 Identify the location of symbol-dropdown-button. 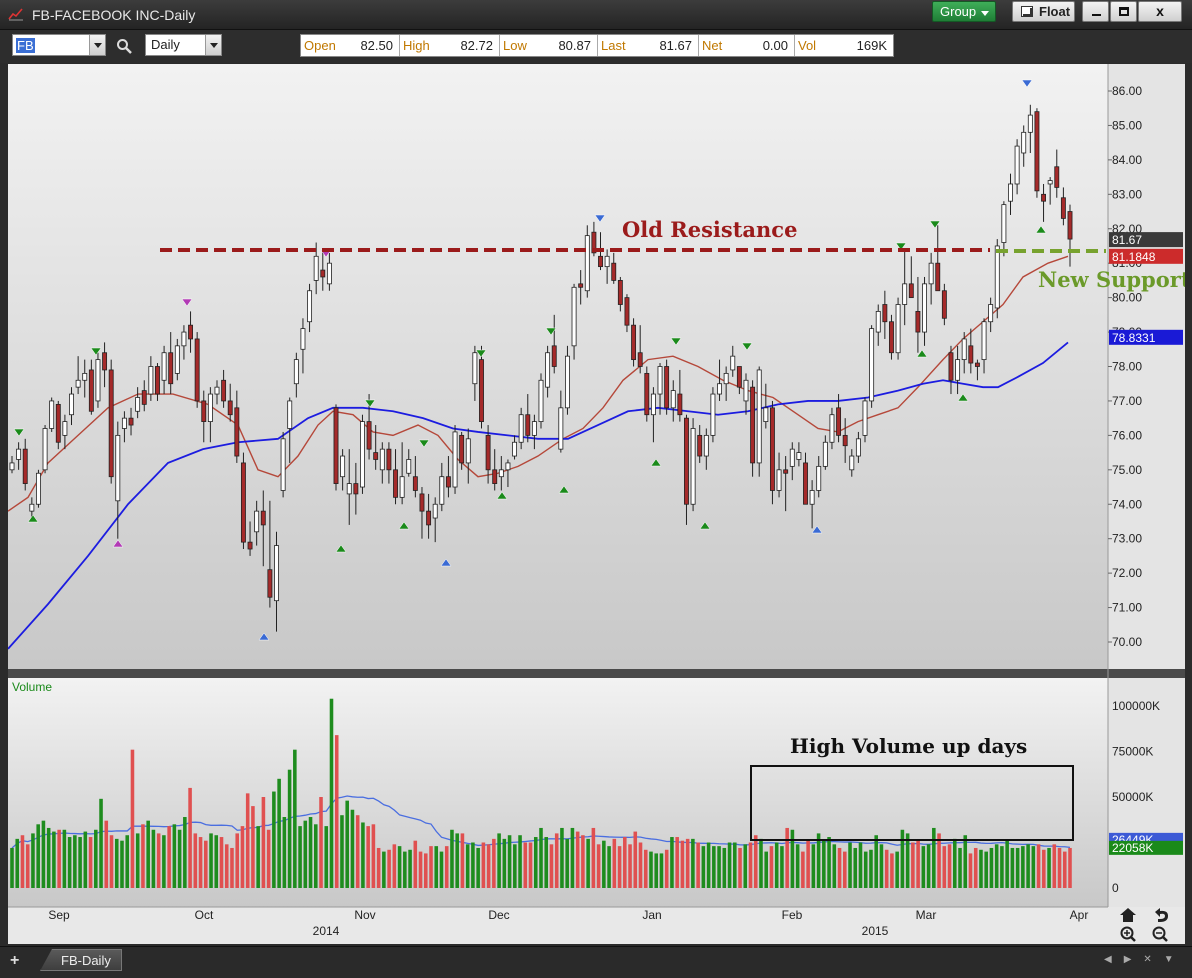
(97, 45).